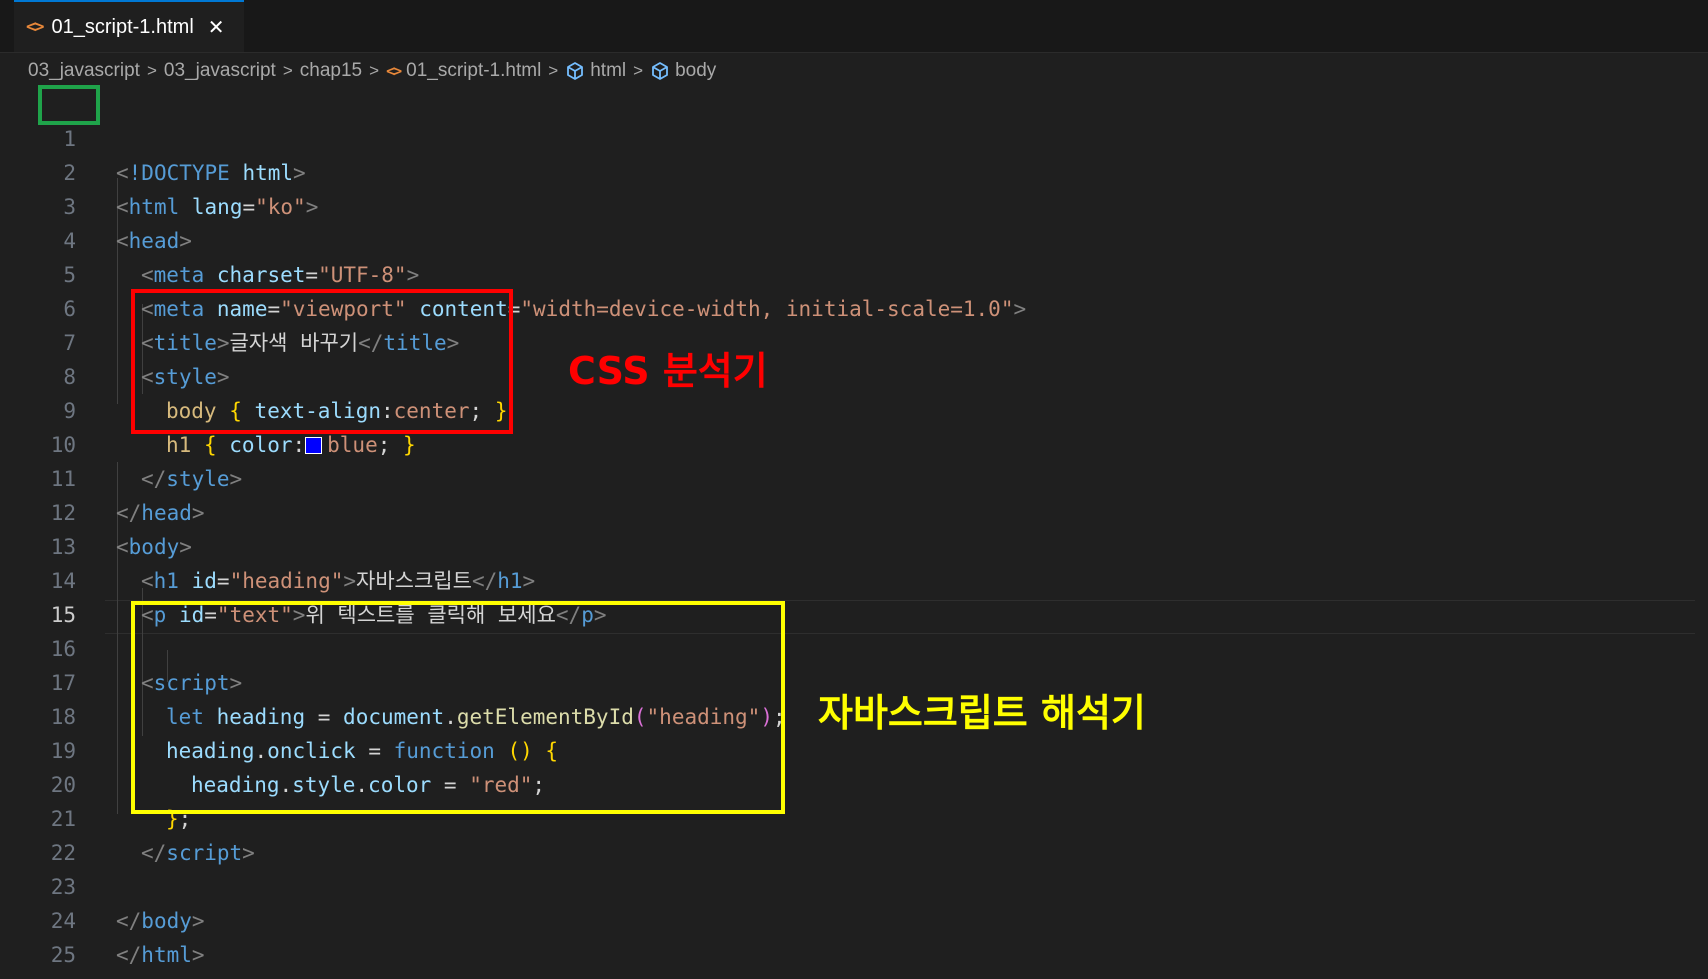 This screenshot has height=979, width=1708. I want to click on breadcrumb-item-folder: chap15, so click(331, 71).